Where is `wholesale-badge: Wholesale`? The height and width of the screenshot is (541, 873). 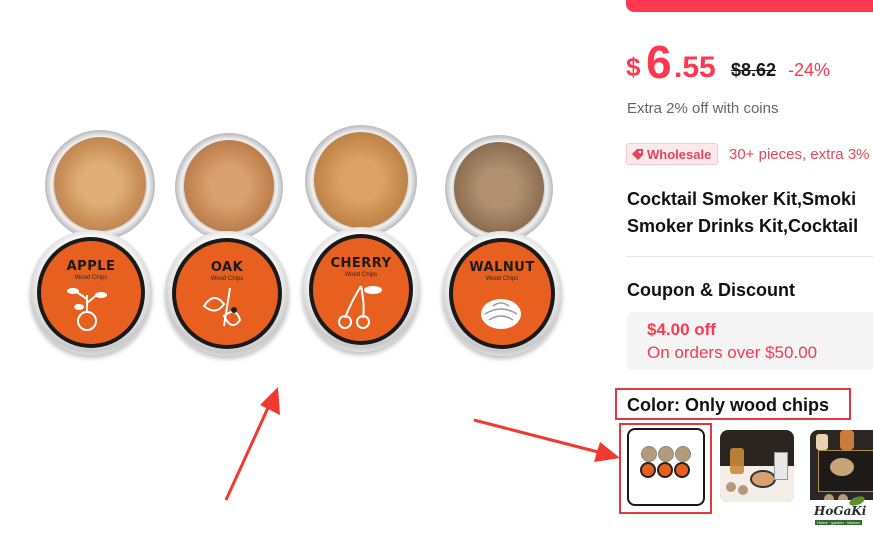 wholesale-badge: Wholesale is located at coordinates (672, 154).